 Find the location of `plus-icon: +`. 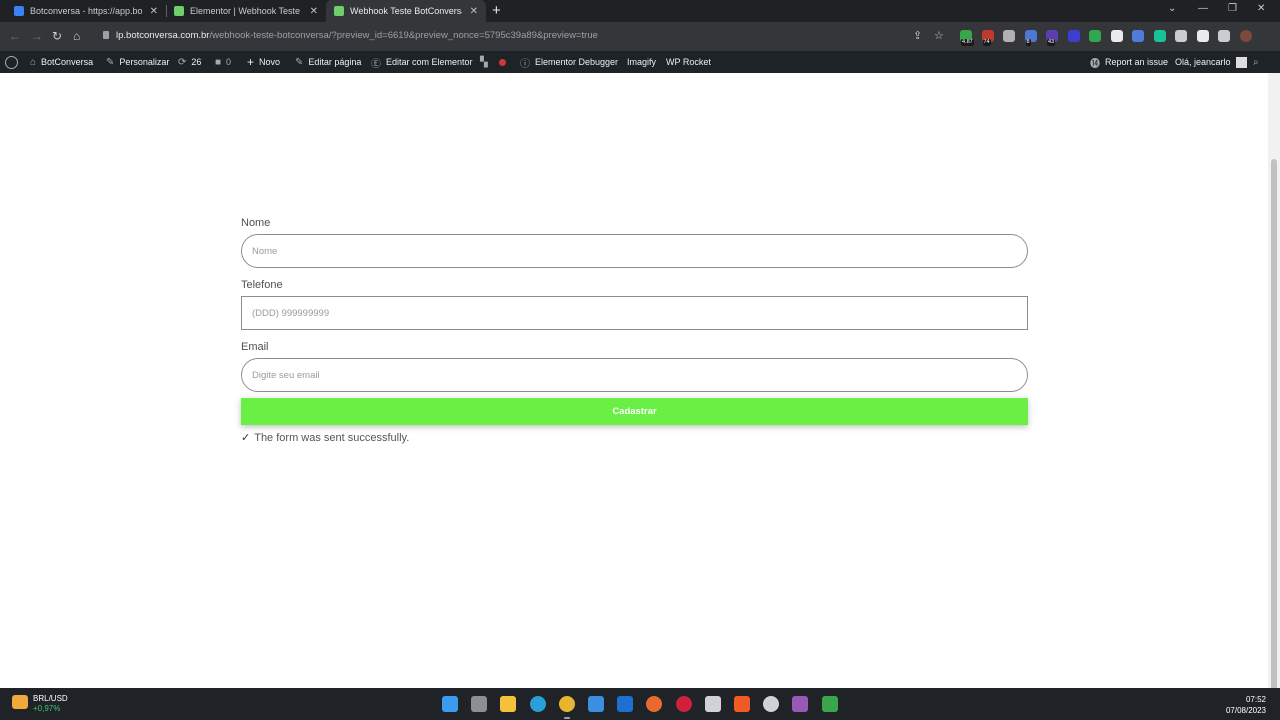

plus-icon: + is located at coordinates (251, 62).